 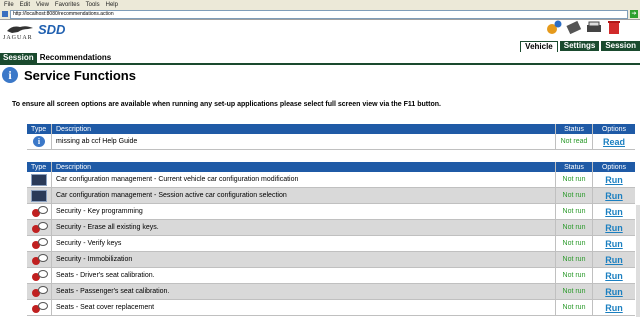 I want to click on header-toolbar, so click(x=584, y=27).